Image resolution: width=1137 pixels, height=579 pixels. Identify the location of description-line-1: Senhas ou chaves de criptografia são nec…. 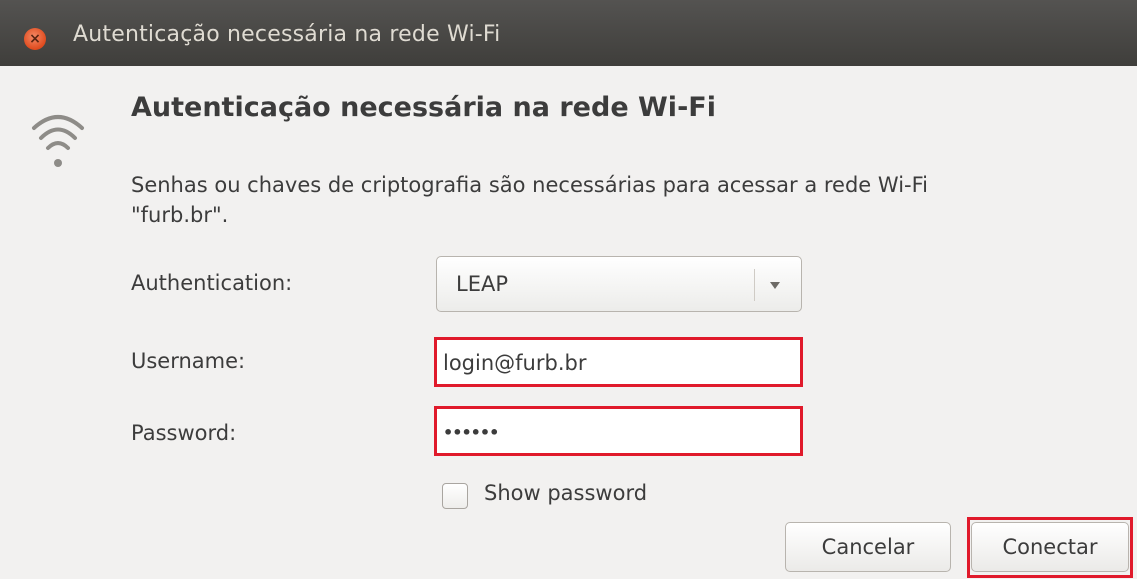
(529, 185).